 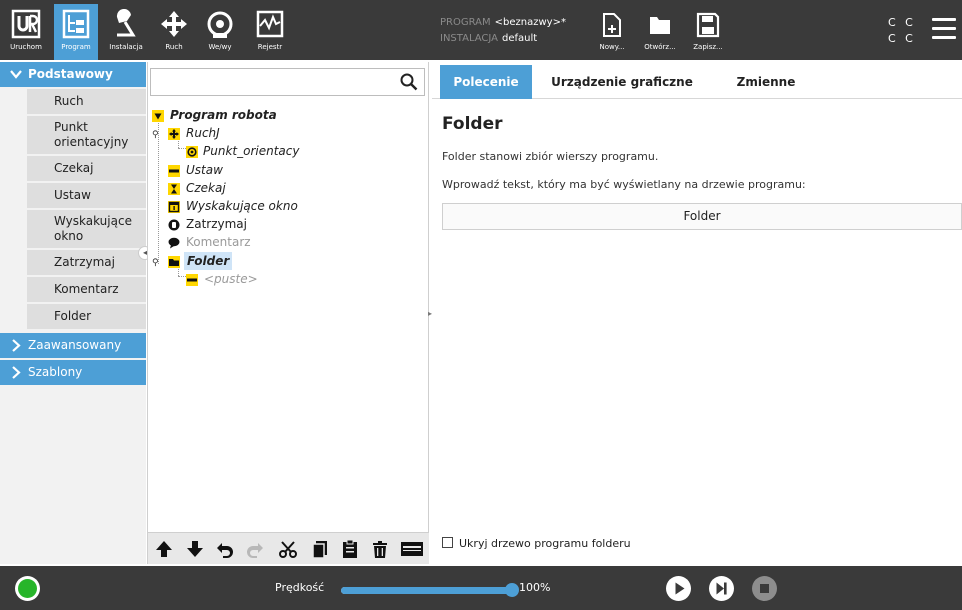 I want to click on log-icon, so click(x=270, y=23).